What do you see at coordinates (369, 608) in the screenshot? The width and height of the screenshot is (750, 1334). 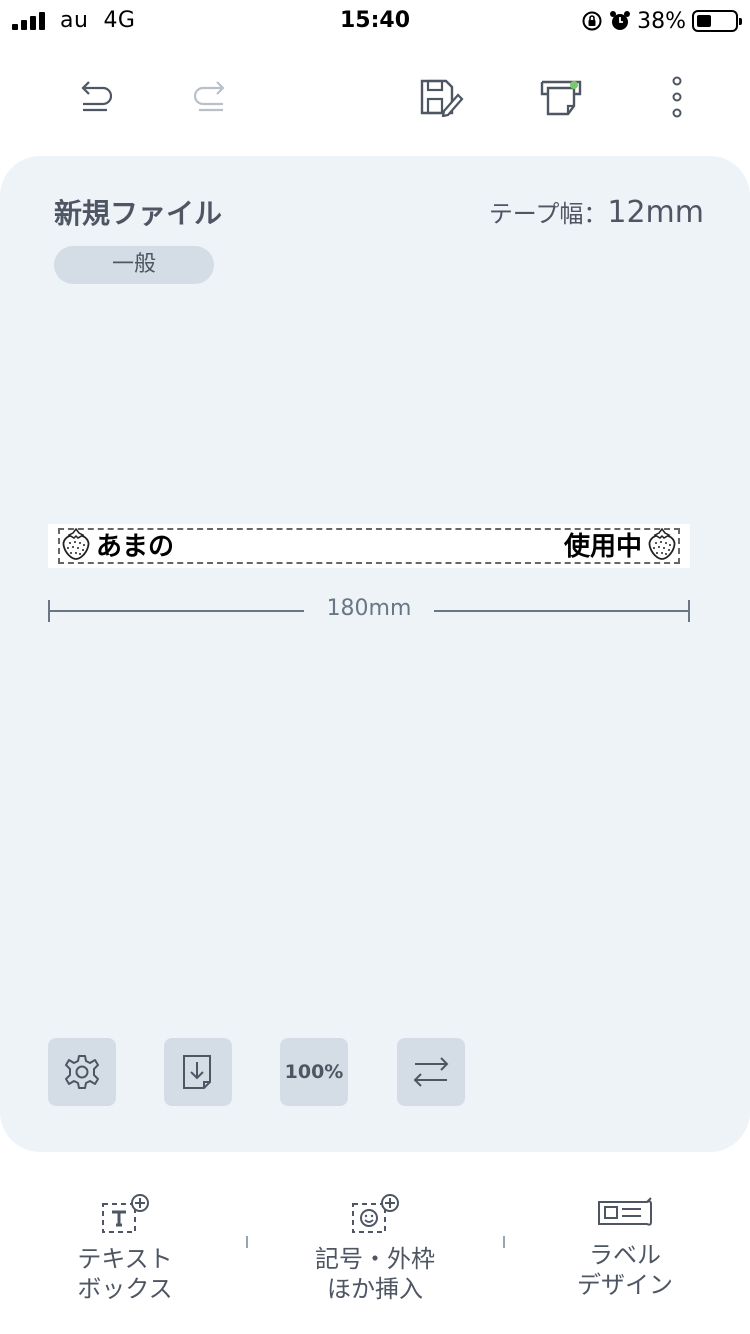 I see `label-length: 180mm` at bounding box center [369, 608].